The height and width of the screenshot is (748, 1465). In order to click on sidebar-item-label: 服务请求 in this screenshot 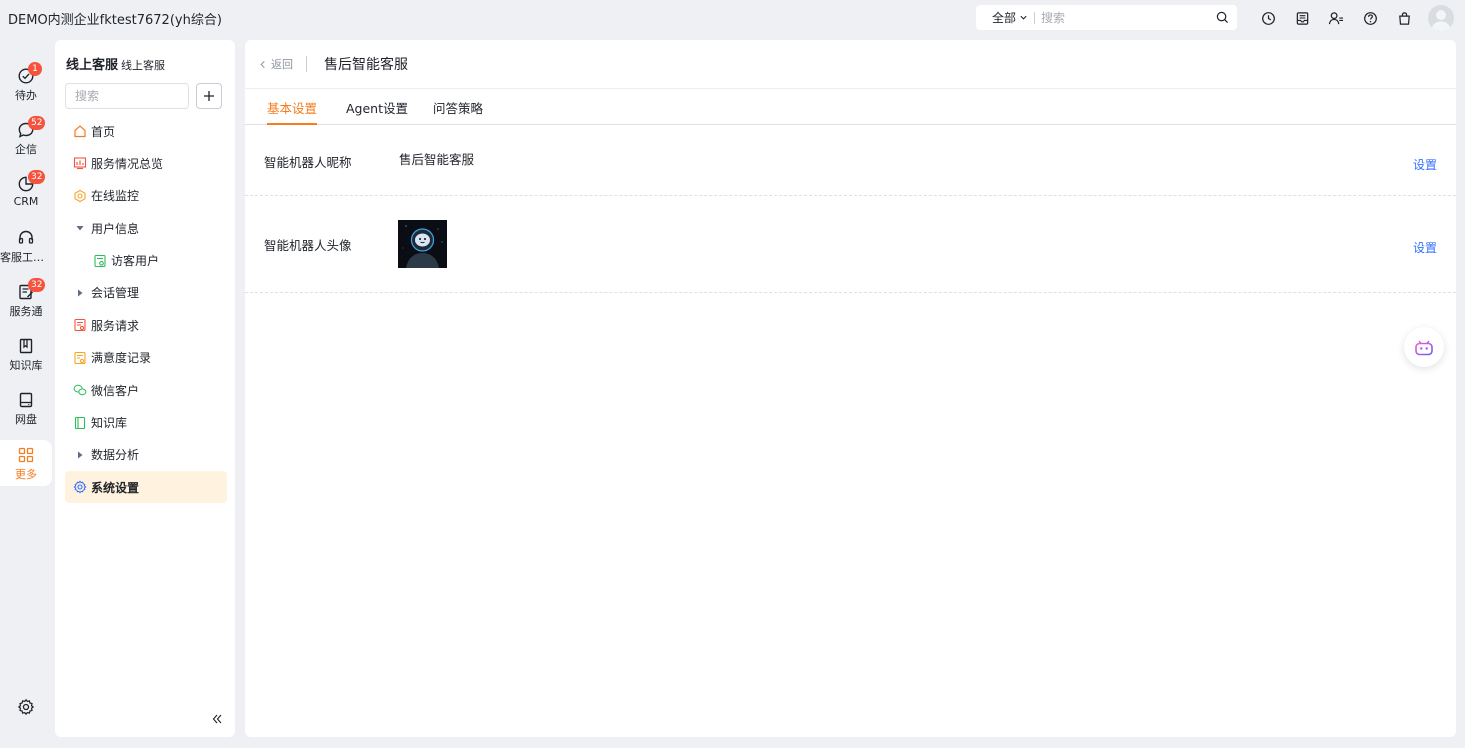, I will do `click(115, 325)`.